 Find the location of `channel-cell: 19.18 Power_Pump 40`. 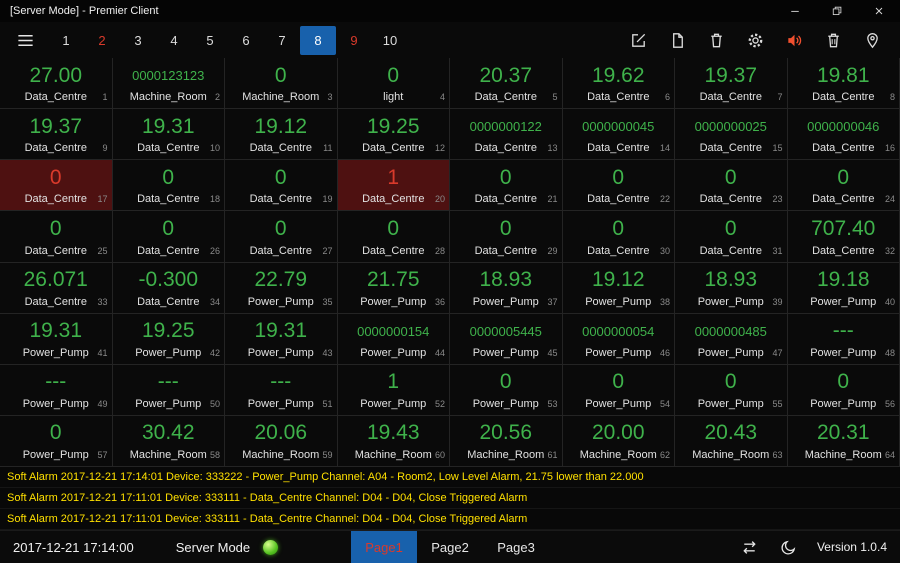

channel-cell: 19.18 Power_Pump 40 is located at coordinates (843, 288).